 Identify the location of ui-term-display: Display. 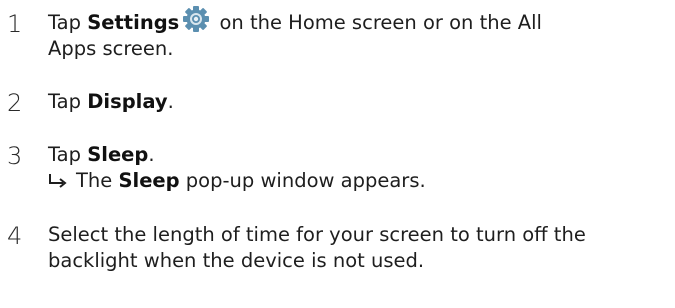
(127, 101).